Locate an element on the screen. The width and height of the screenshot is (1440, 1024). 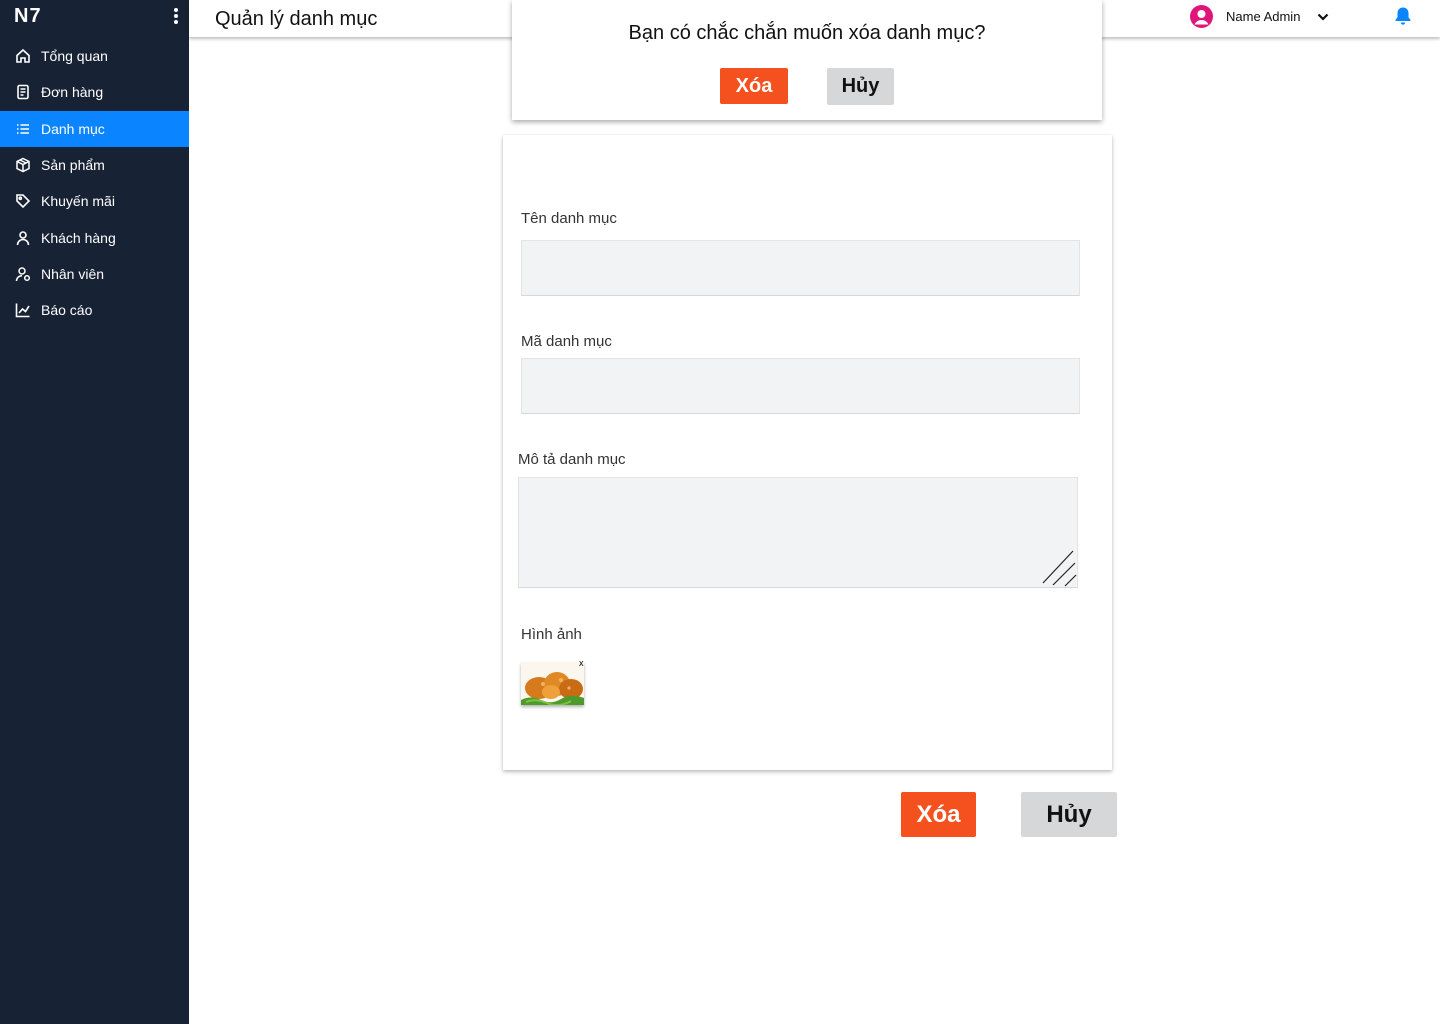
brand-logo: N7 is located at coordinates (28, 16).